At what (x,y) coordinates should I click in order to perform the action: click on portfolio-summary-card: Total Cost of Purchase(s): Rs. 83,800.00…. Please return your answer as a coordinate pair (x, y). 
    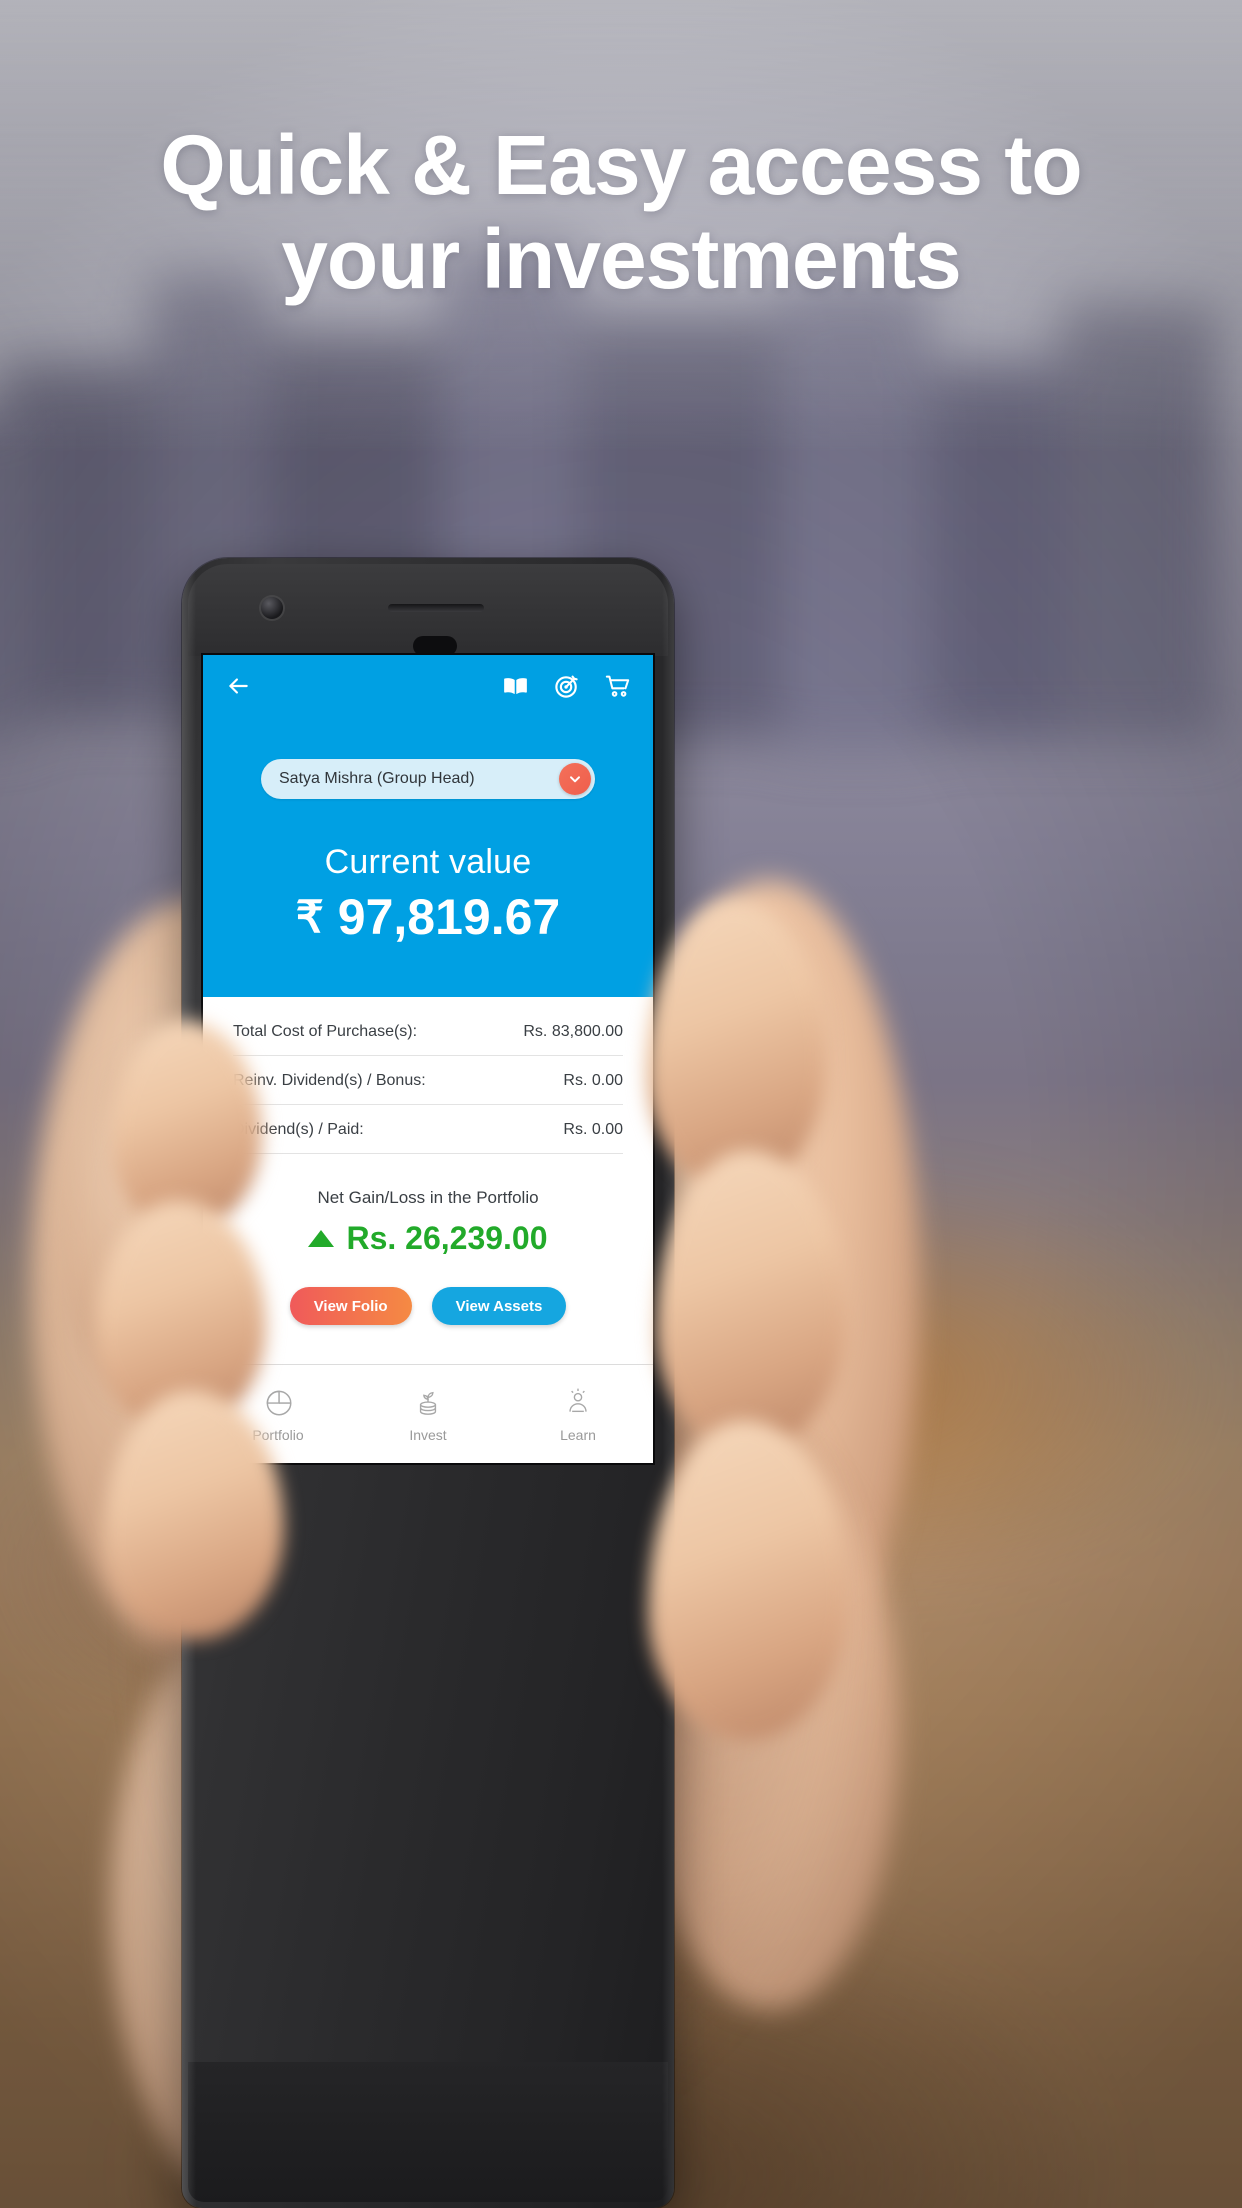
    Looking at the image, I should click on (428, 1175).